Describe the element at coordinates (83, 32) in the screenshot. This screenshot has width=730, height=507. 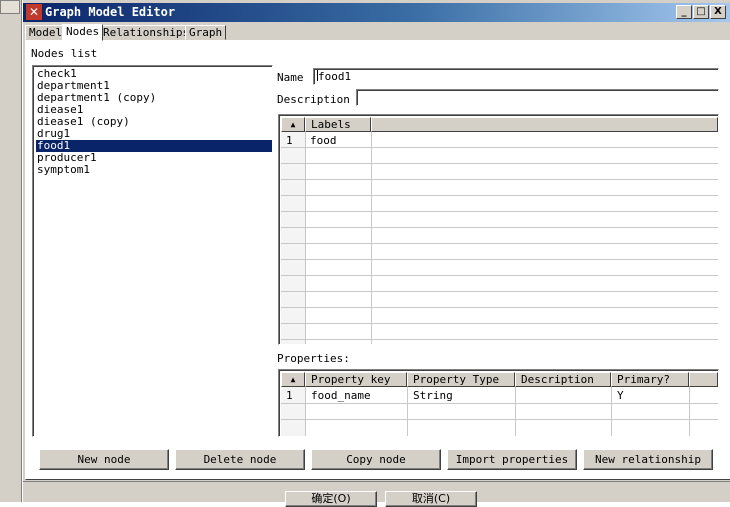
I see `tab-nodes: Nodes` at that location.